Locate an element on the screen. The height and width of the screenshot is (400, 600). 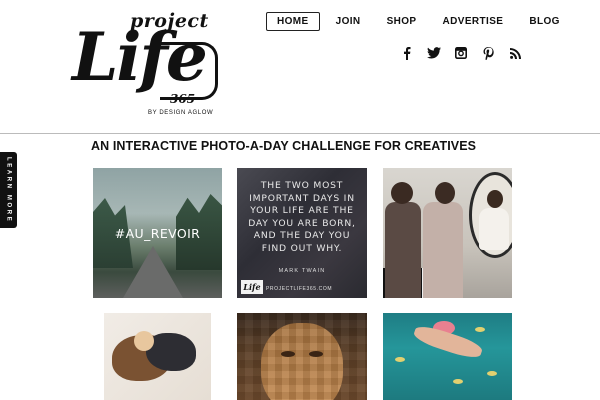
twitter-icon is located at coordinates (434, 53).